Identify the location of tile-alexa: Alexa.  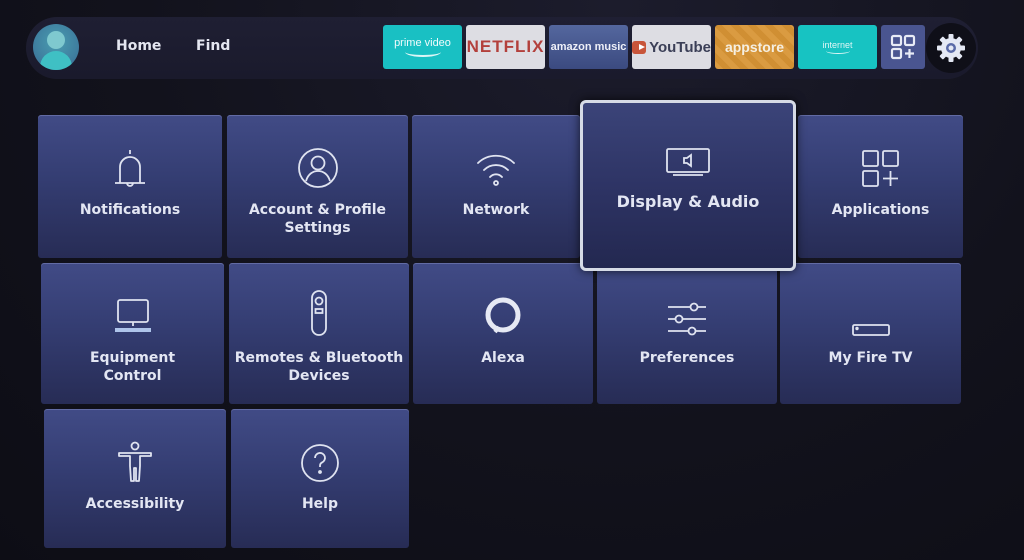
(503, 333).